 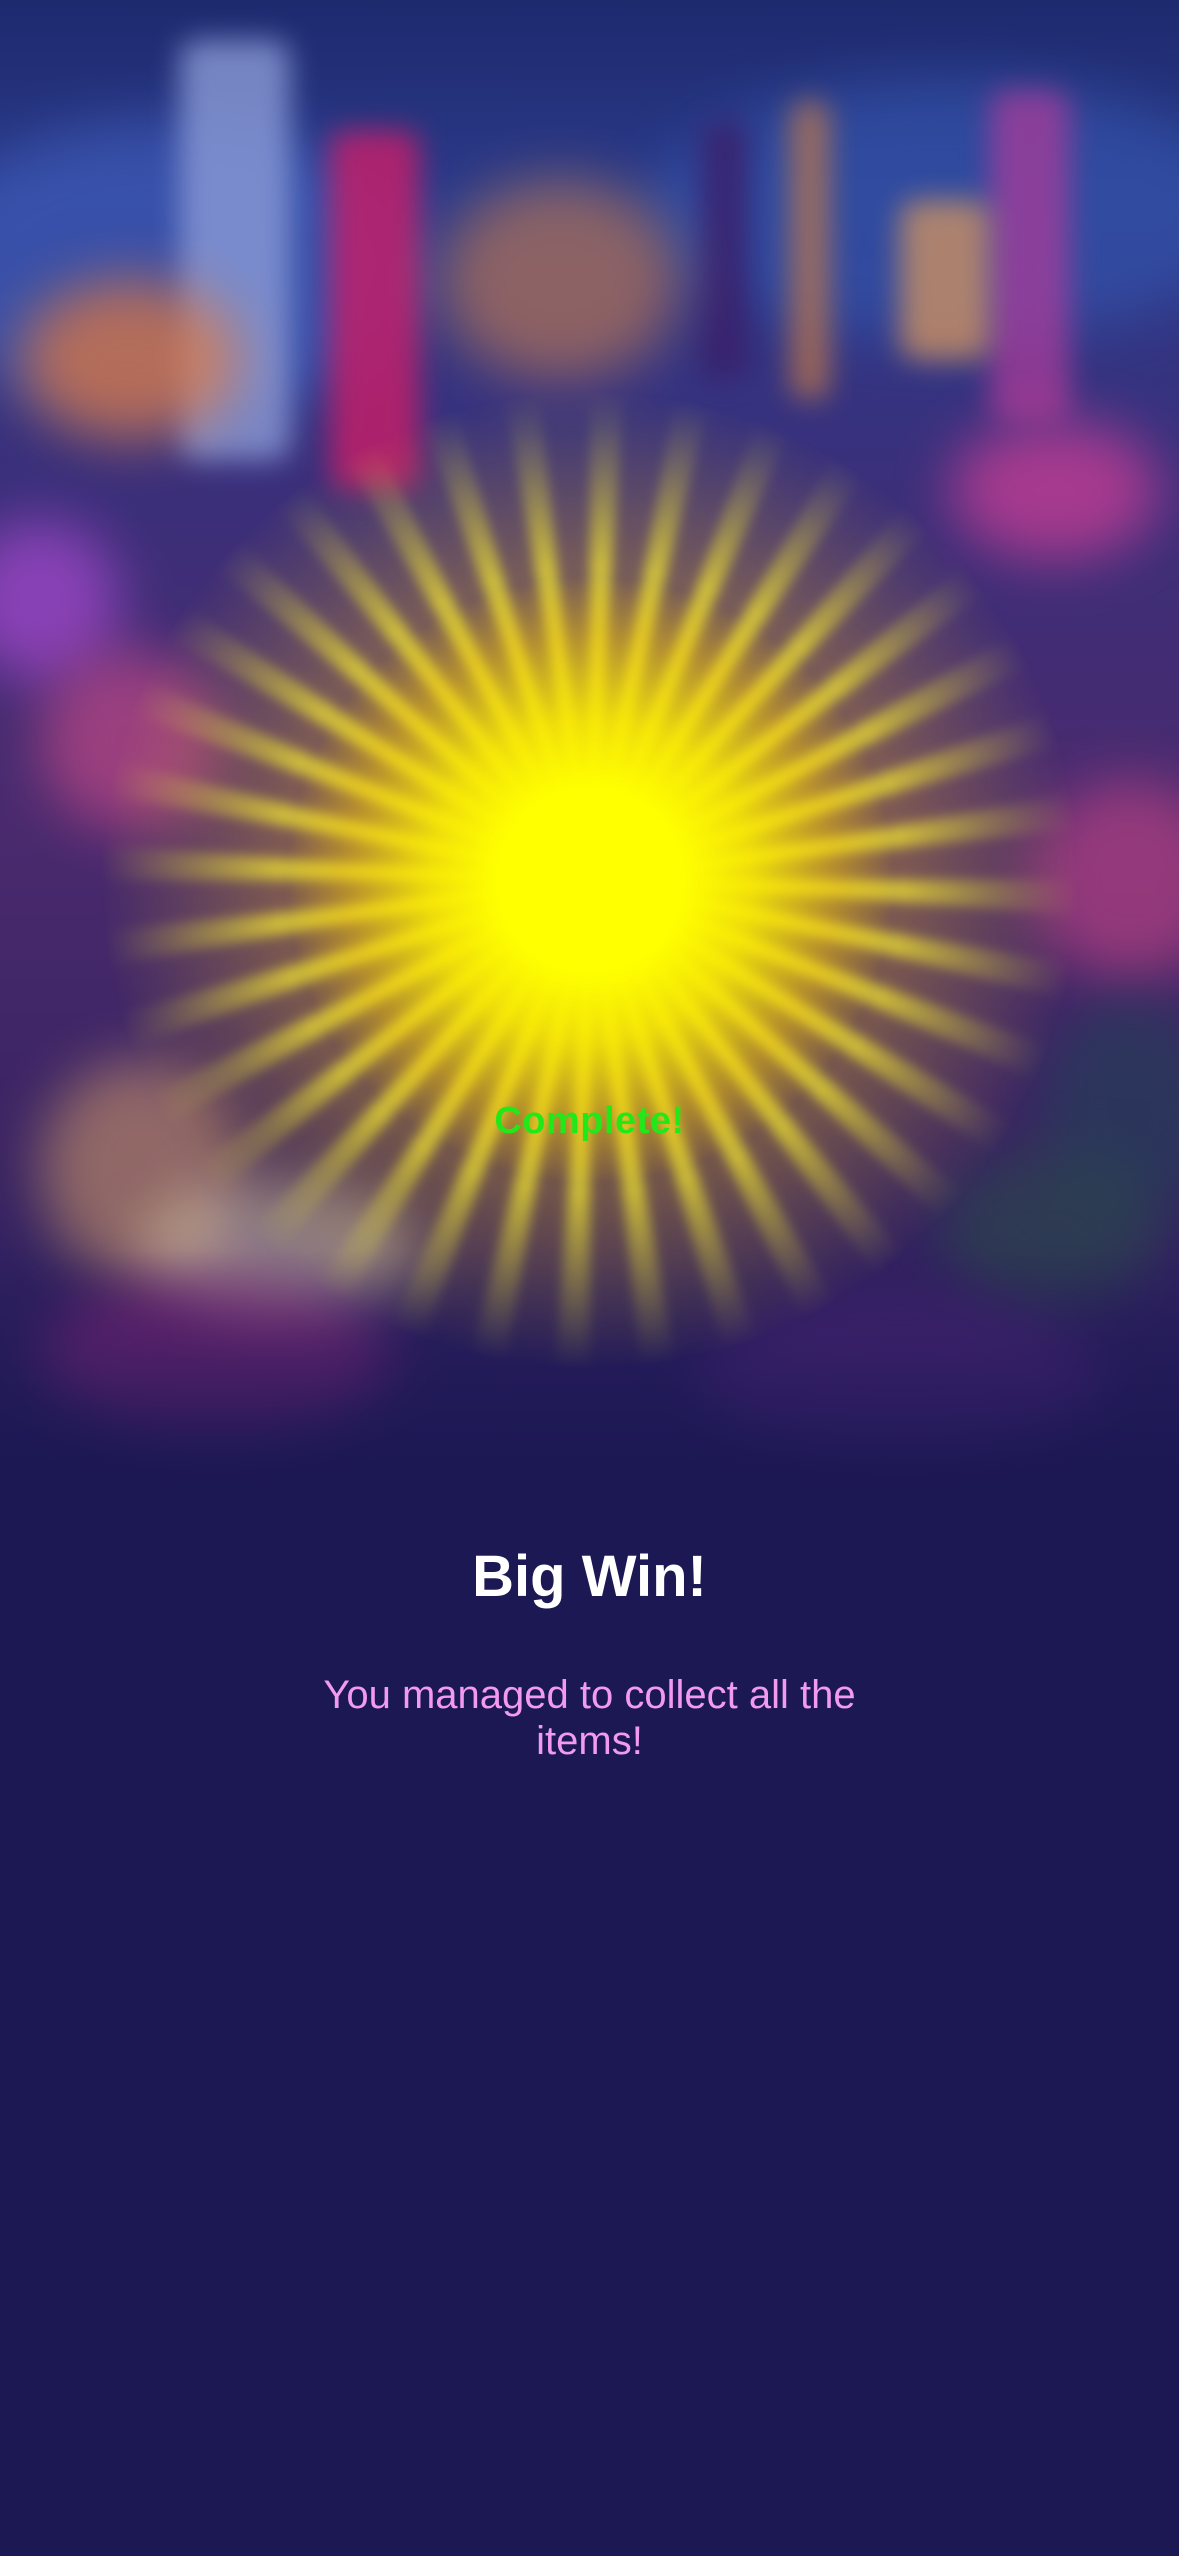 I want to click on win-message: You managed to collect all the items!, so click(x=589, y=1718).